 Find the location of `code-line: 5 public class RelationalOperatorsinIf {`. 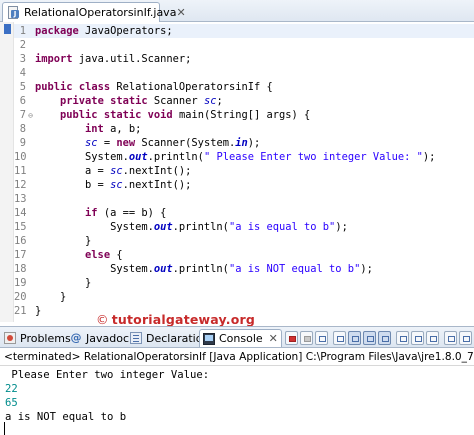

code-line: 5 public class RelationalOperatorsinIf { is located at coordinates (244, 87).